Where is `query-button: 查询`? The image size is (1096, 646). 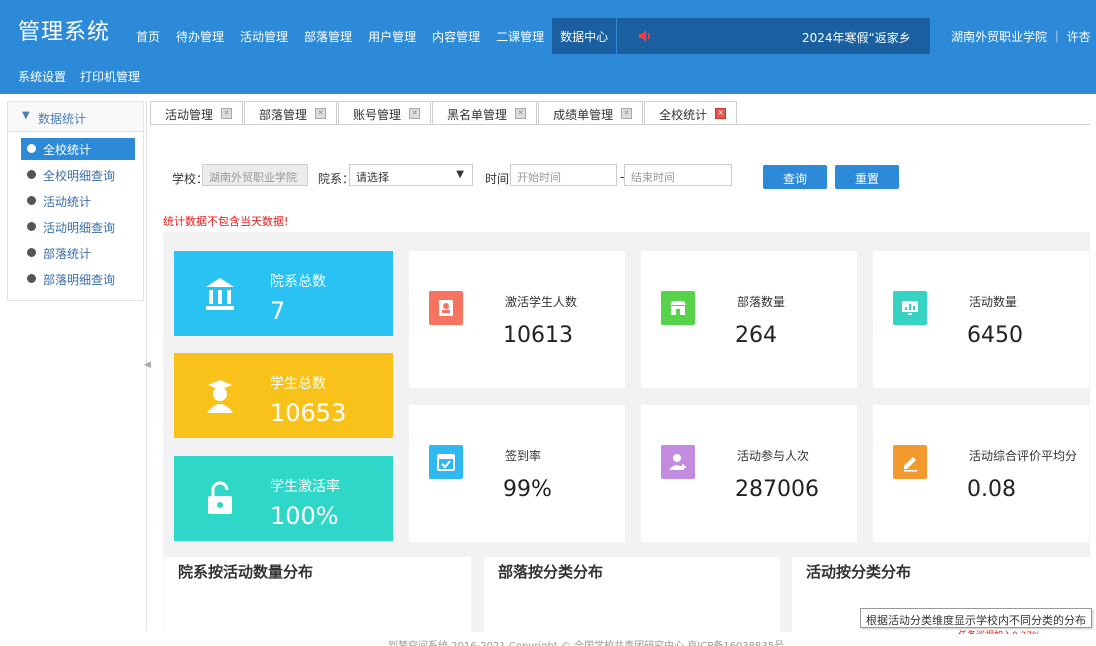 query-button: 查询 is located at coordinates (795, 177).